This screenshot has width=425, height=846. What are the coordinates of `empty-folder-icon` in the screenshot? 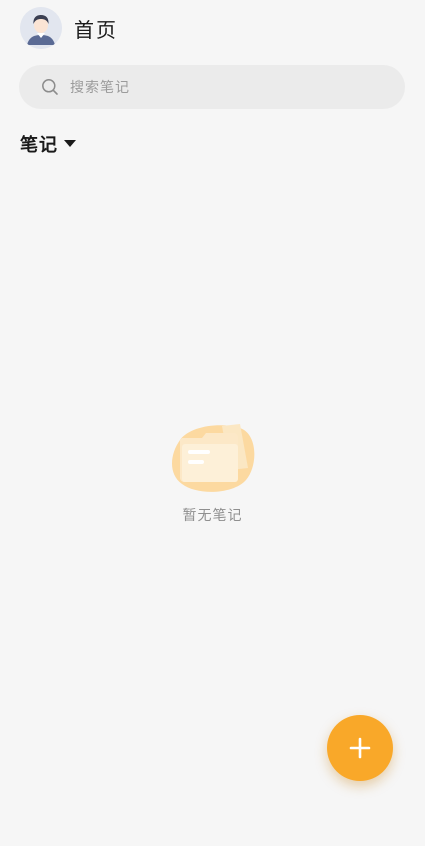 It's located at (213, 458).